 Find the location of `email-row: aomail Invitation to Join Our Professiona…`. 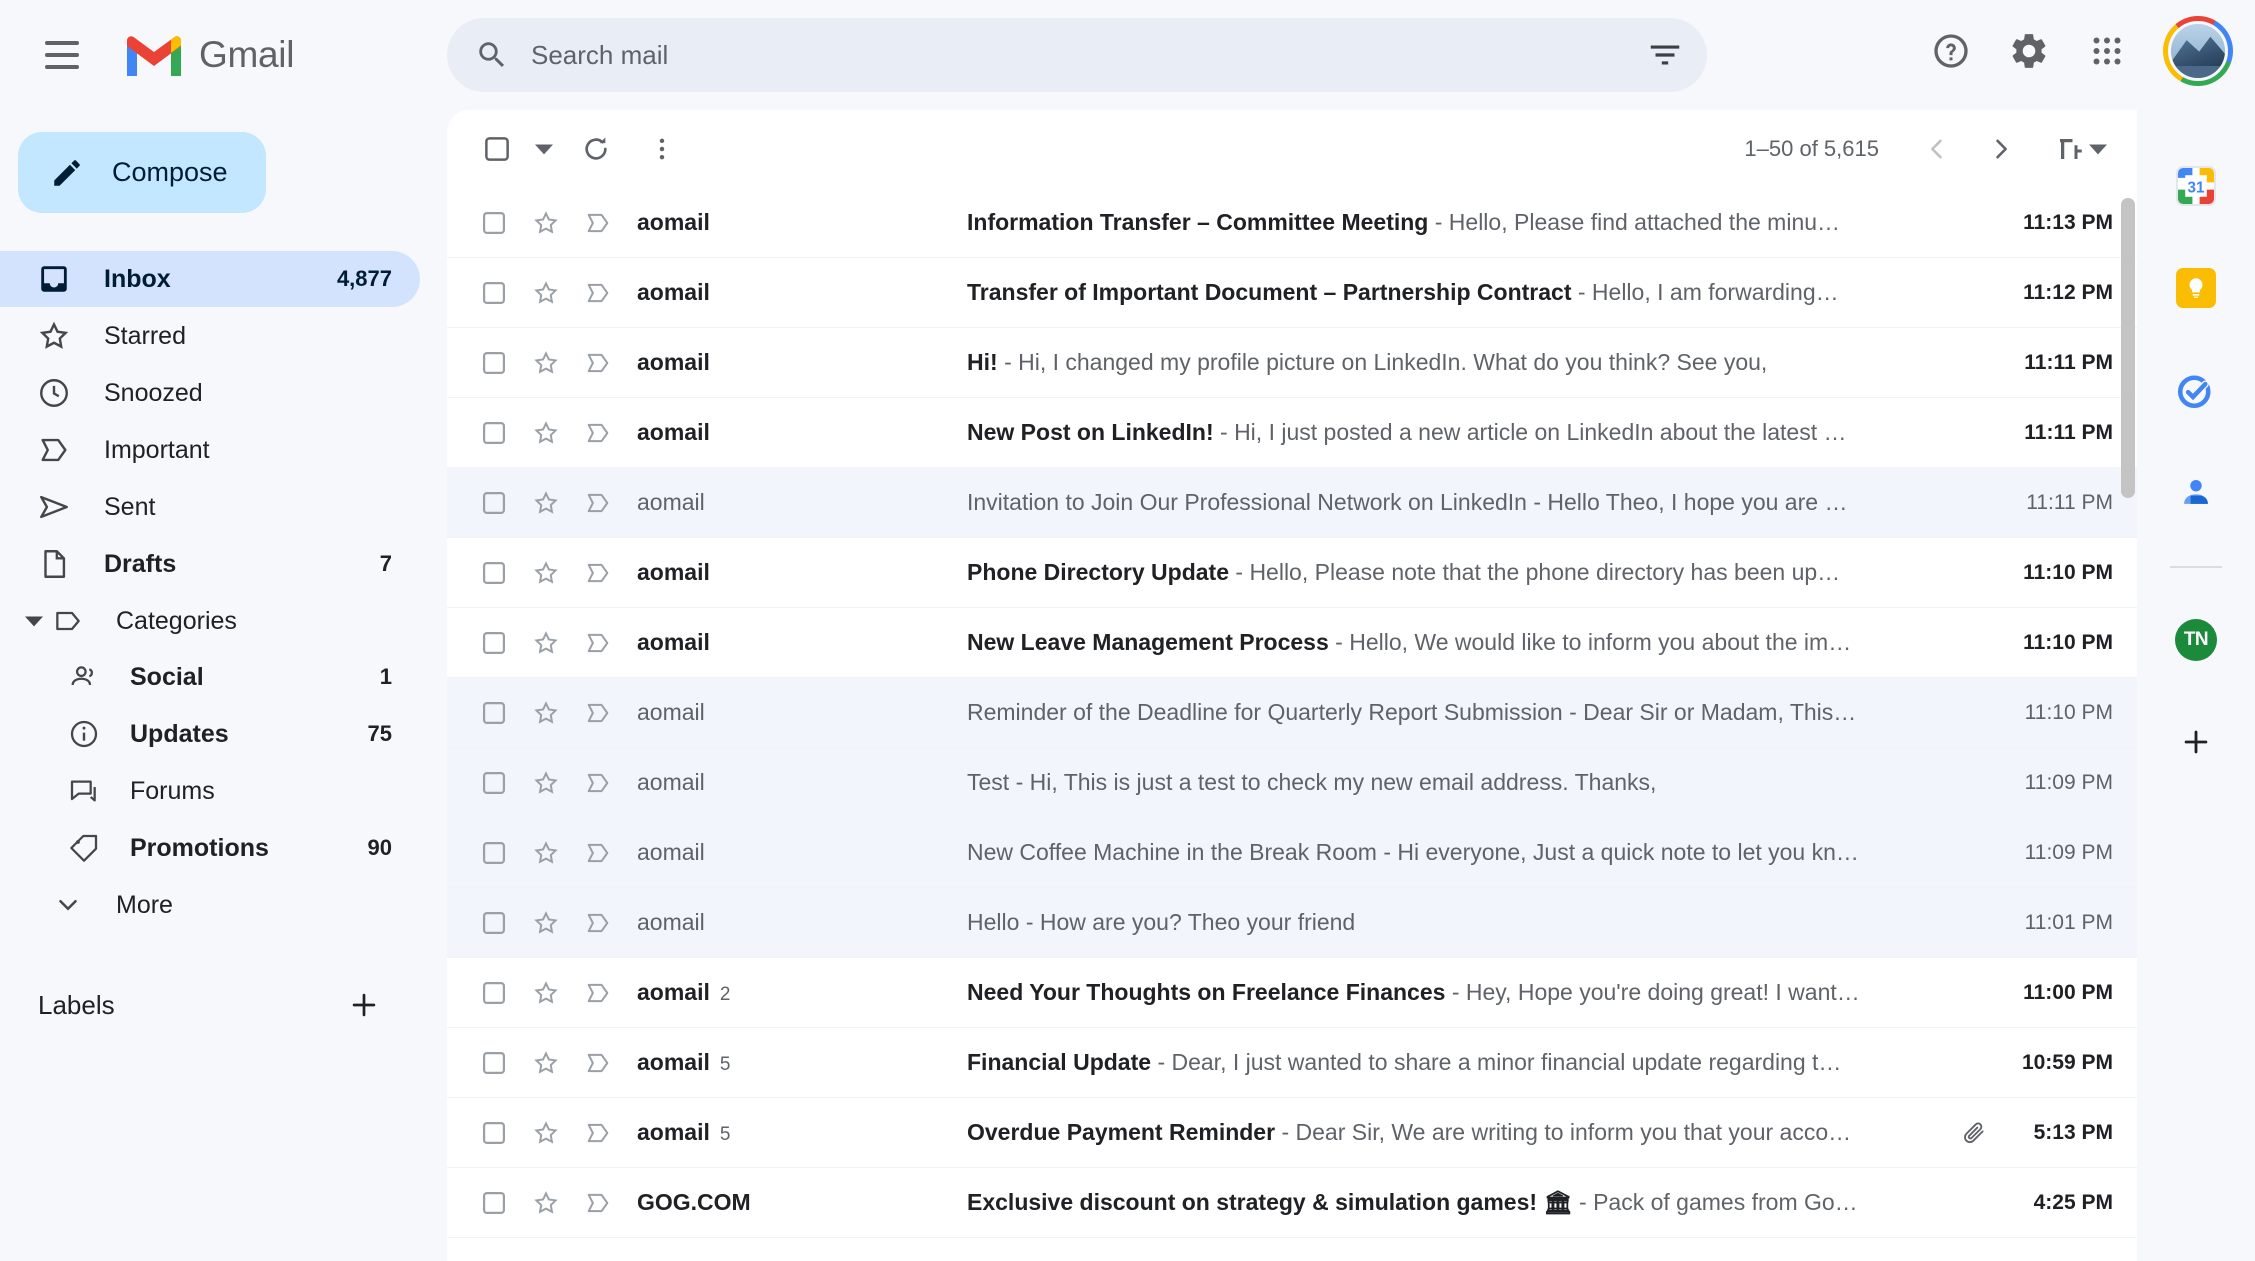

email-row: aomail Invitation to Join Our Professiona… is located at coordinates (1292, 503).